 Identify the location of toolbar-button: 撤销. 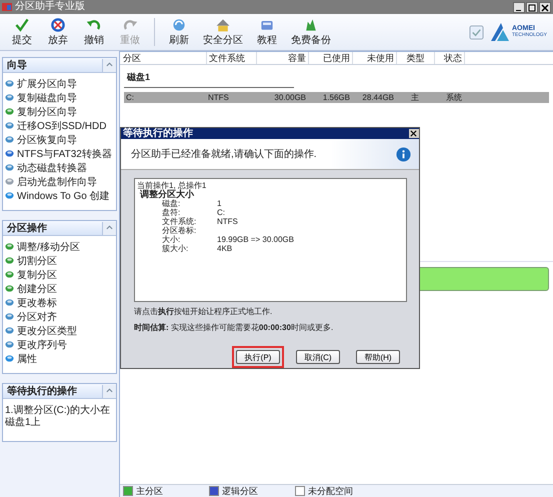
(94, 32).